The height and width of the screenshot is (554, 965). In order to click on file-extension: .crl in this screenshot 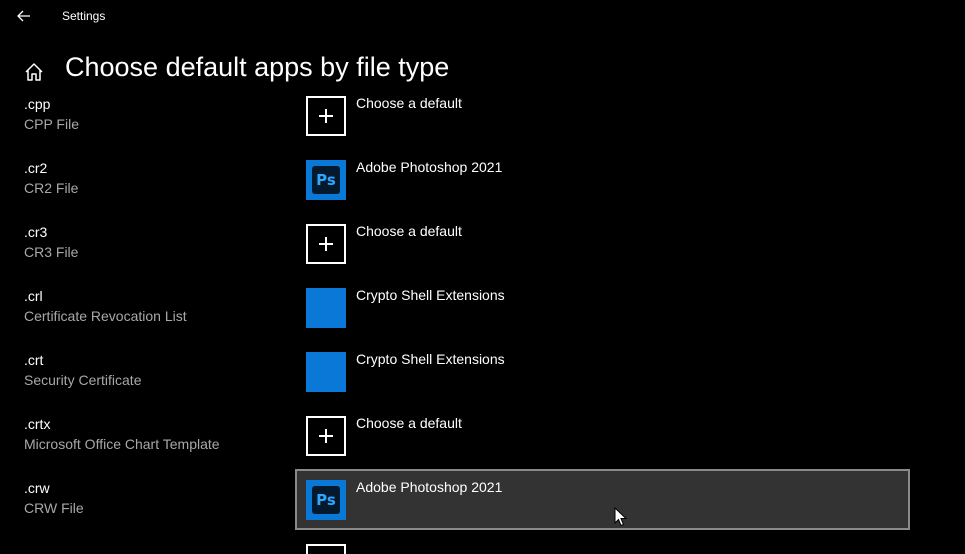, I will do `click(33, 296)`.